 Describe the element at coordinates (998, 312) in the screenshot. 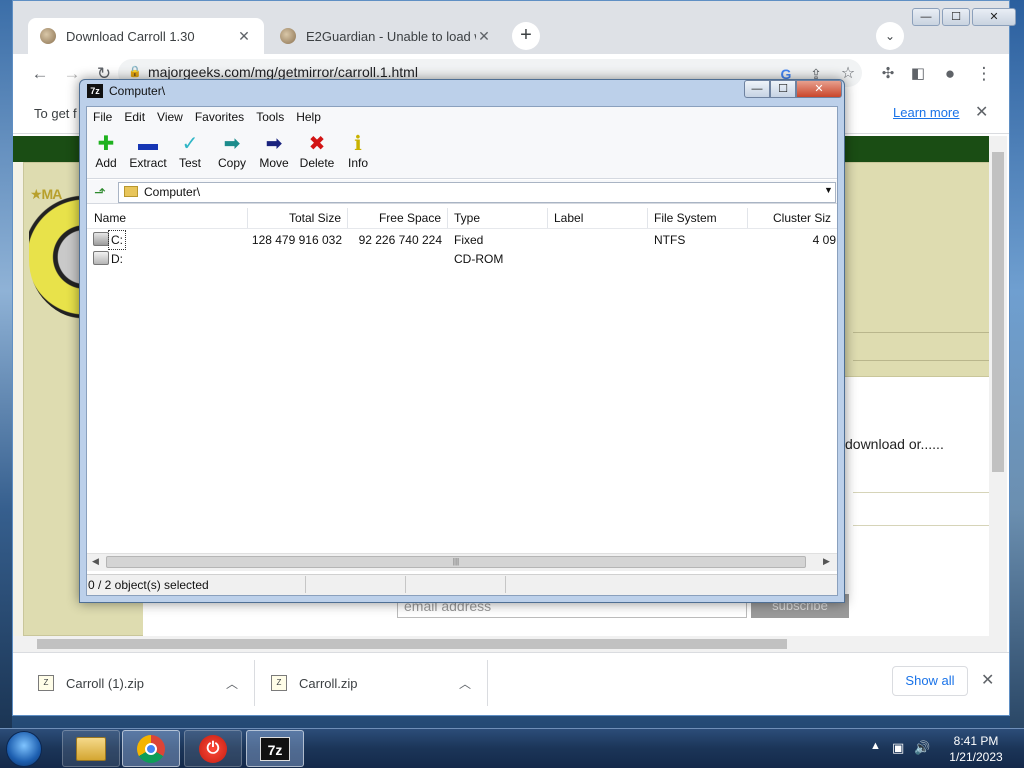

I see `page-vertical-scroll-thumb` at that location.